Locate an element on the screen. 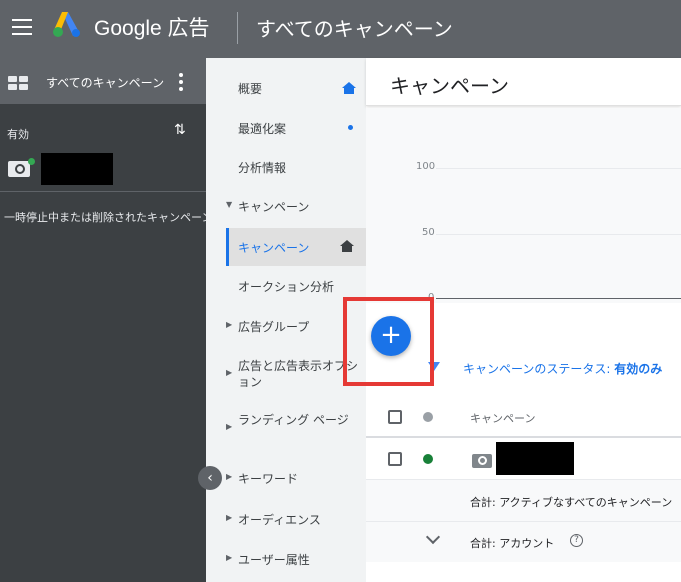 The image size is (681, 582). filter-value: 有効のみ is located at coordinates (638, 369).